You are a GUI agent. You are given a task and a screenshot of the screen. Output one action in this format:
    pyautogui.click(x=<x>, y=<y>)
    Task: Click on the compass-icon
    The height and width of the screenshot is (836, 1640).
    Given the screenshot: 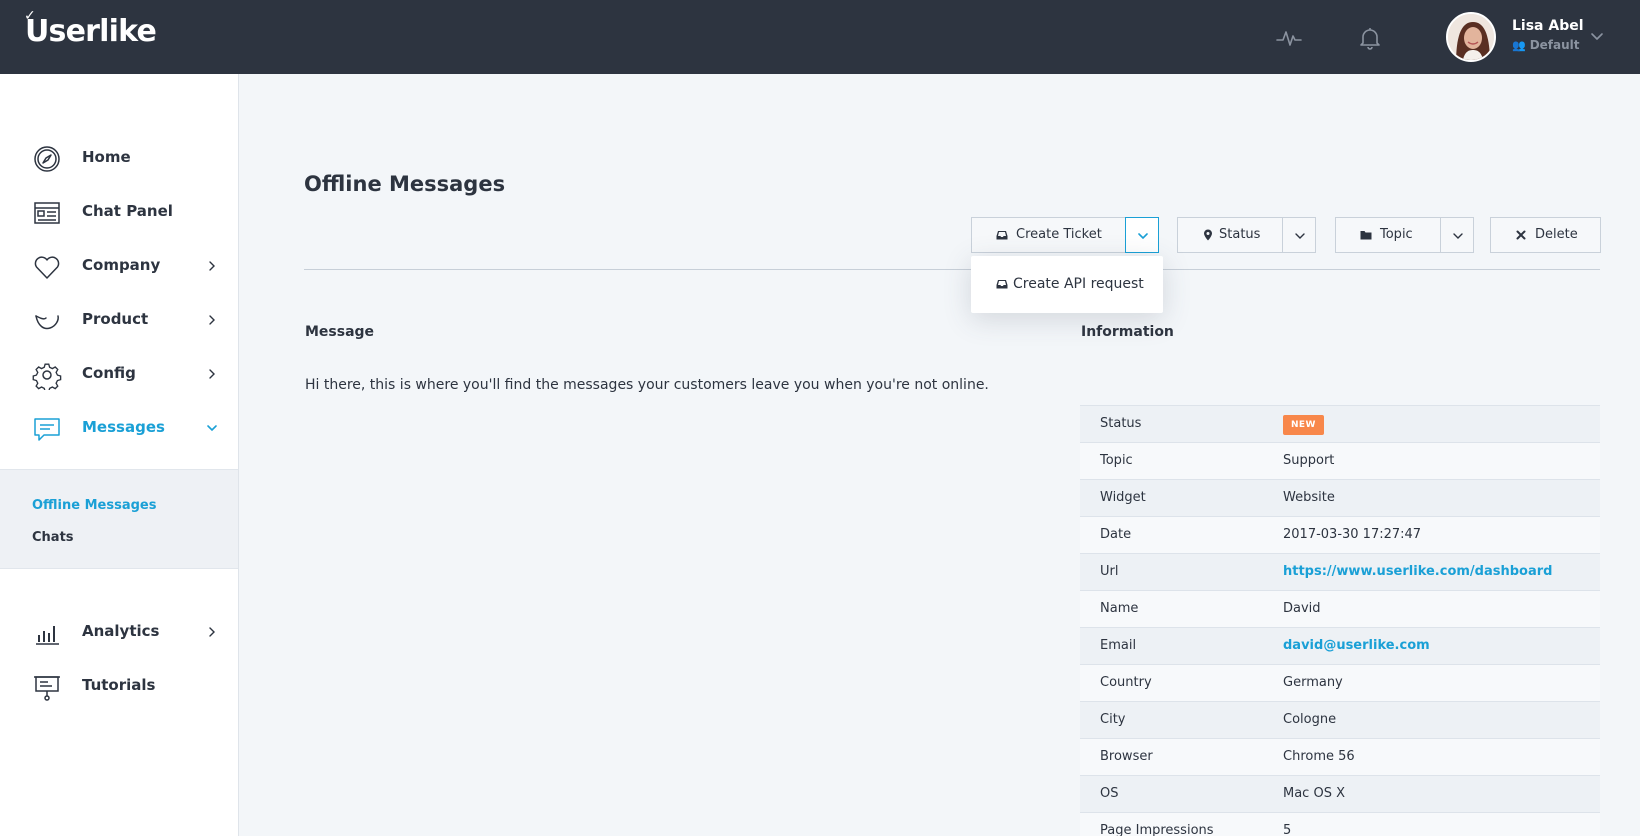 What is the action you would take?
    pyautogui.click(x=47, y=159)
    